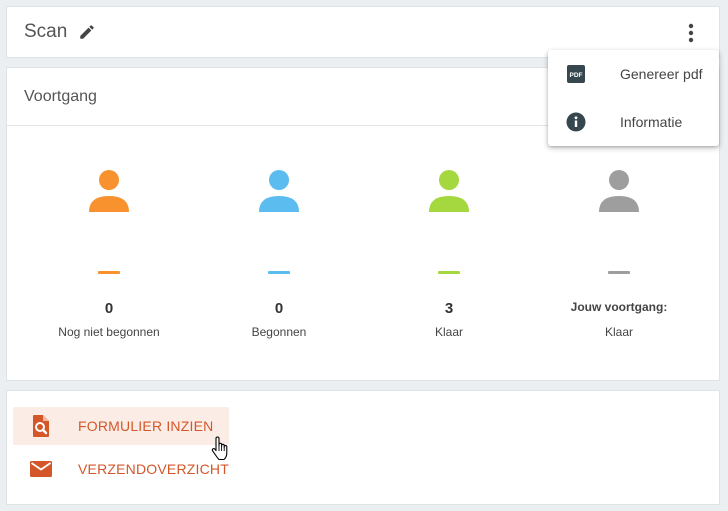 The image size is (728, 511). I want to click on own-progress-label: Jouw voortgang:, so click(619, 307).